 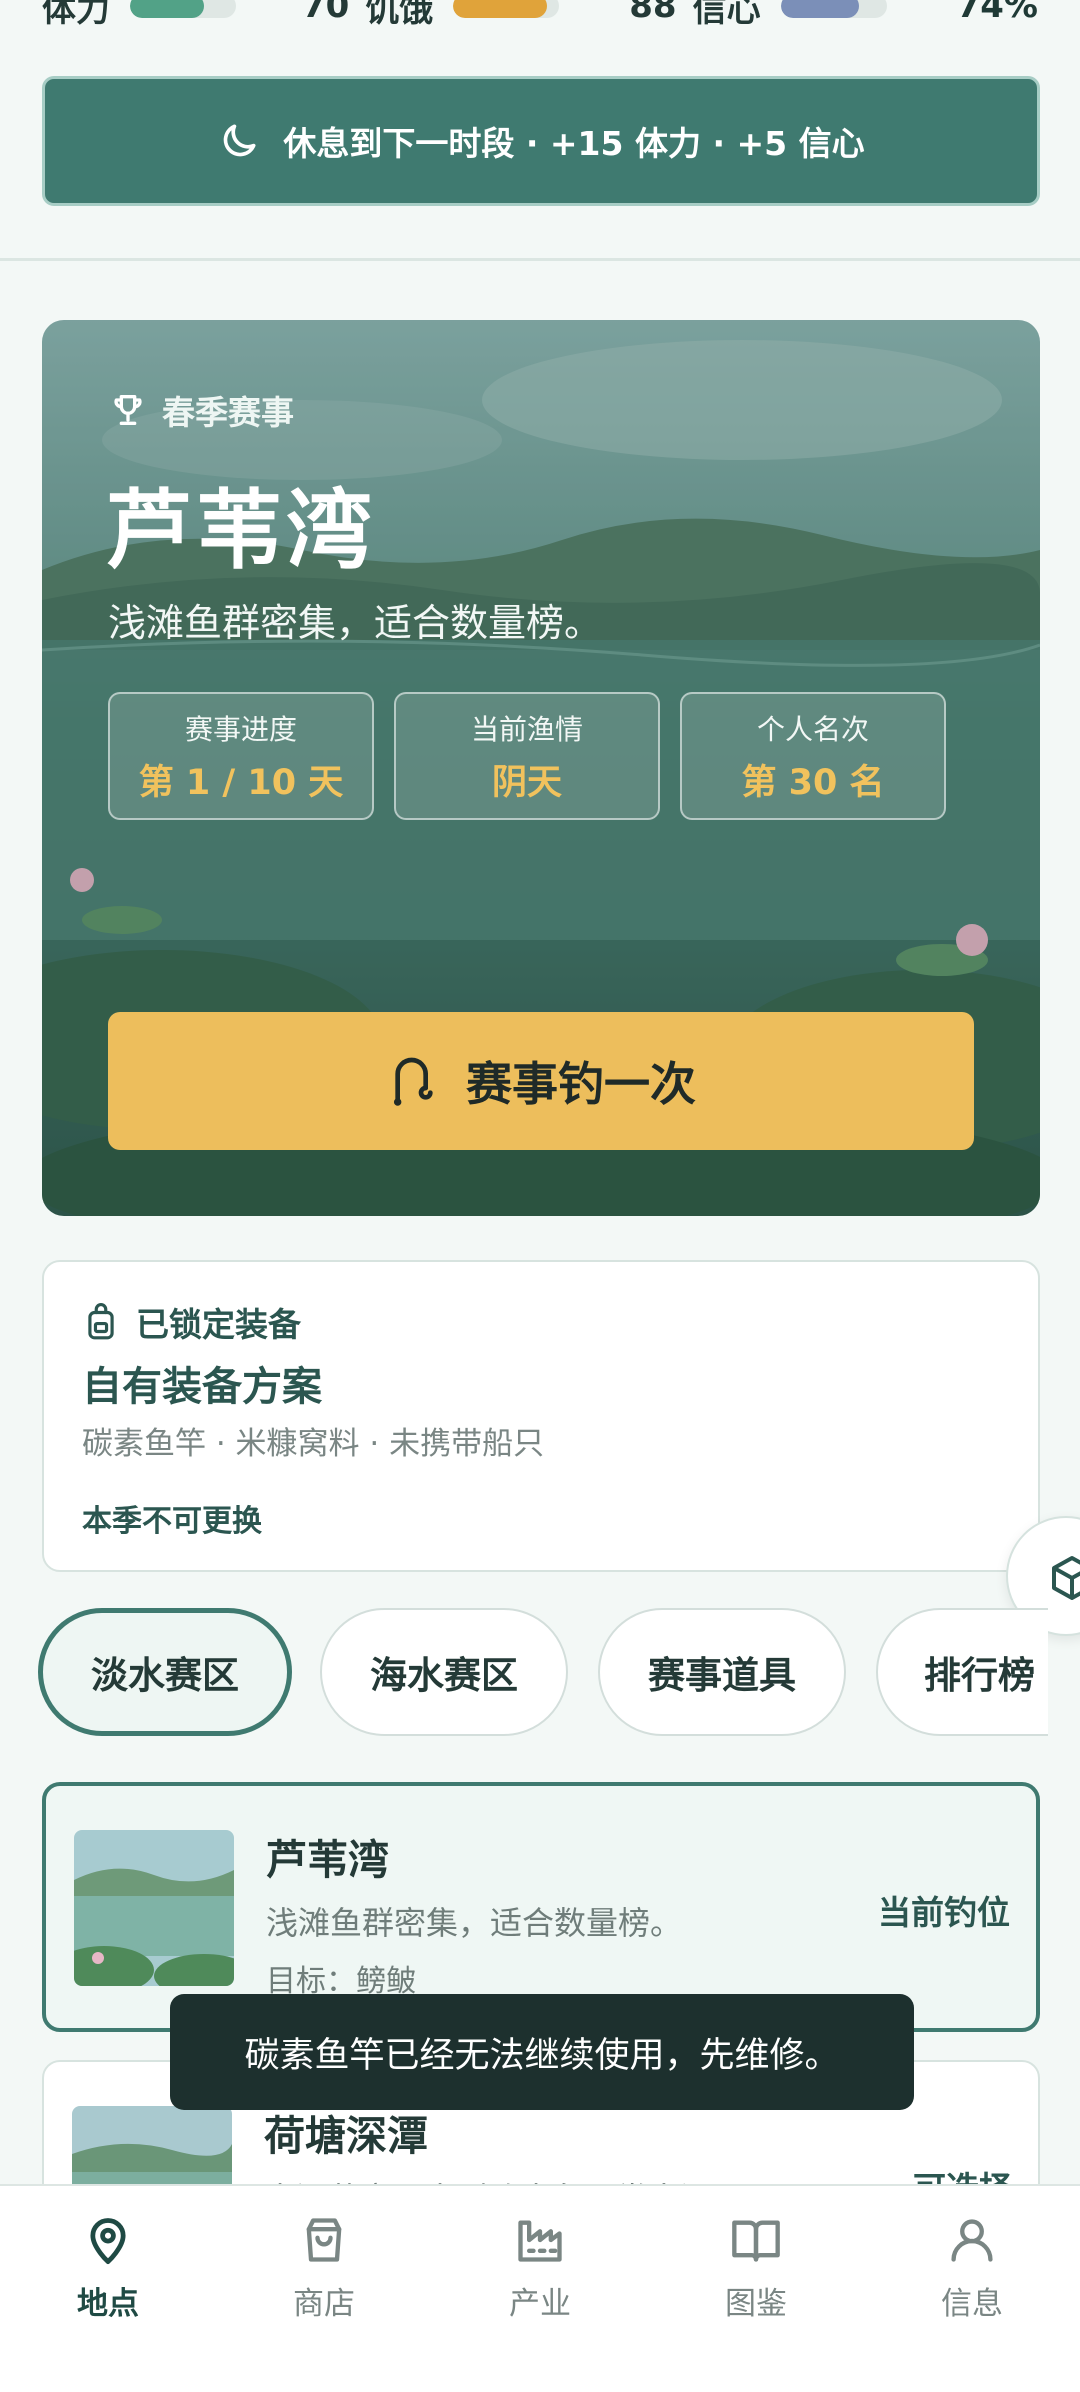 I want to click on tab-freshwater: 淡水赛区, so click(x=165, y=1672).